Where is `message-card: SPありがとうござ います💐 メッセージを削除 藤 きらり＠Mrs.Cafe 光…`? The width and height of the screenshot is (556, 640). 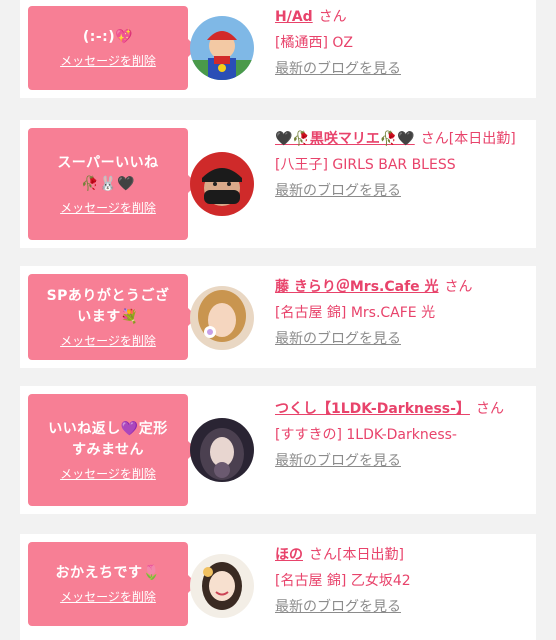
message-card: SPありがとうござ います💐 メッセージを削除 藤 きらり＠Mrs.Cafe 光… is located at coordinates (278, 317).